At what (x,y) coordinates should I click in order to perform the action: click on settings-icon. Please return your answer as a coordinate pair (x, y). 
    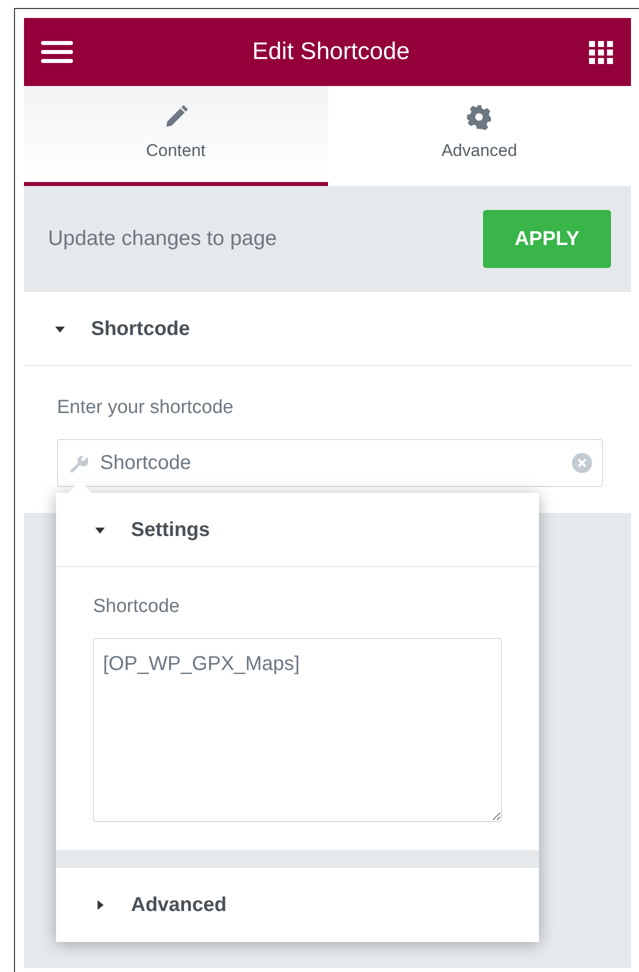
    Looking at the image, I should click on (479, 117).